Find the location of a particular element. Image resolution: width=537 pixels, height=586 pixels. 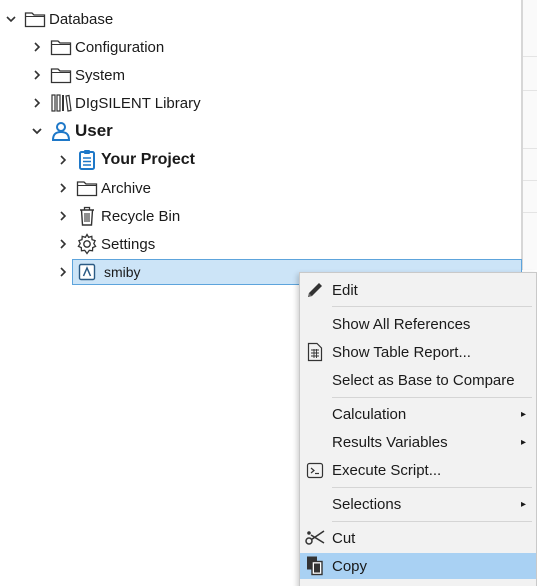

user-icon is located at coordinates (61, 131).